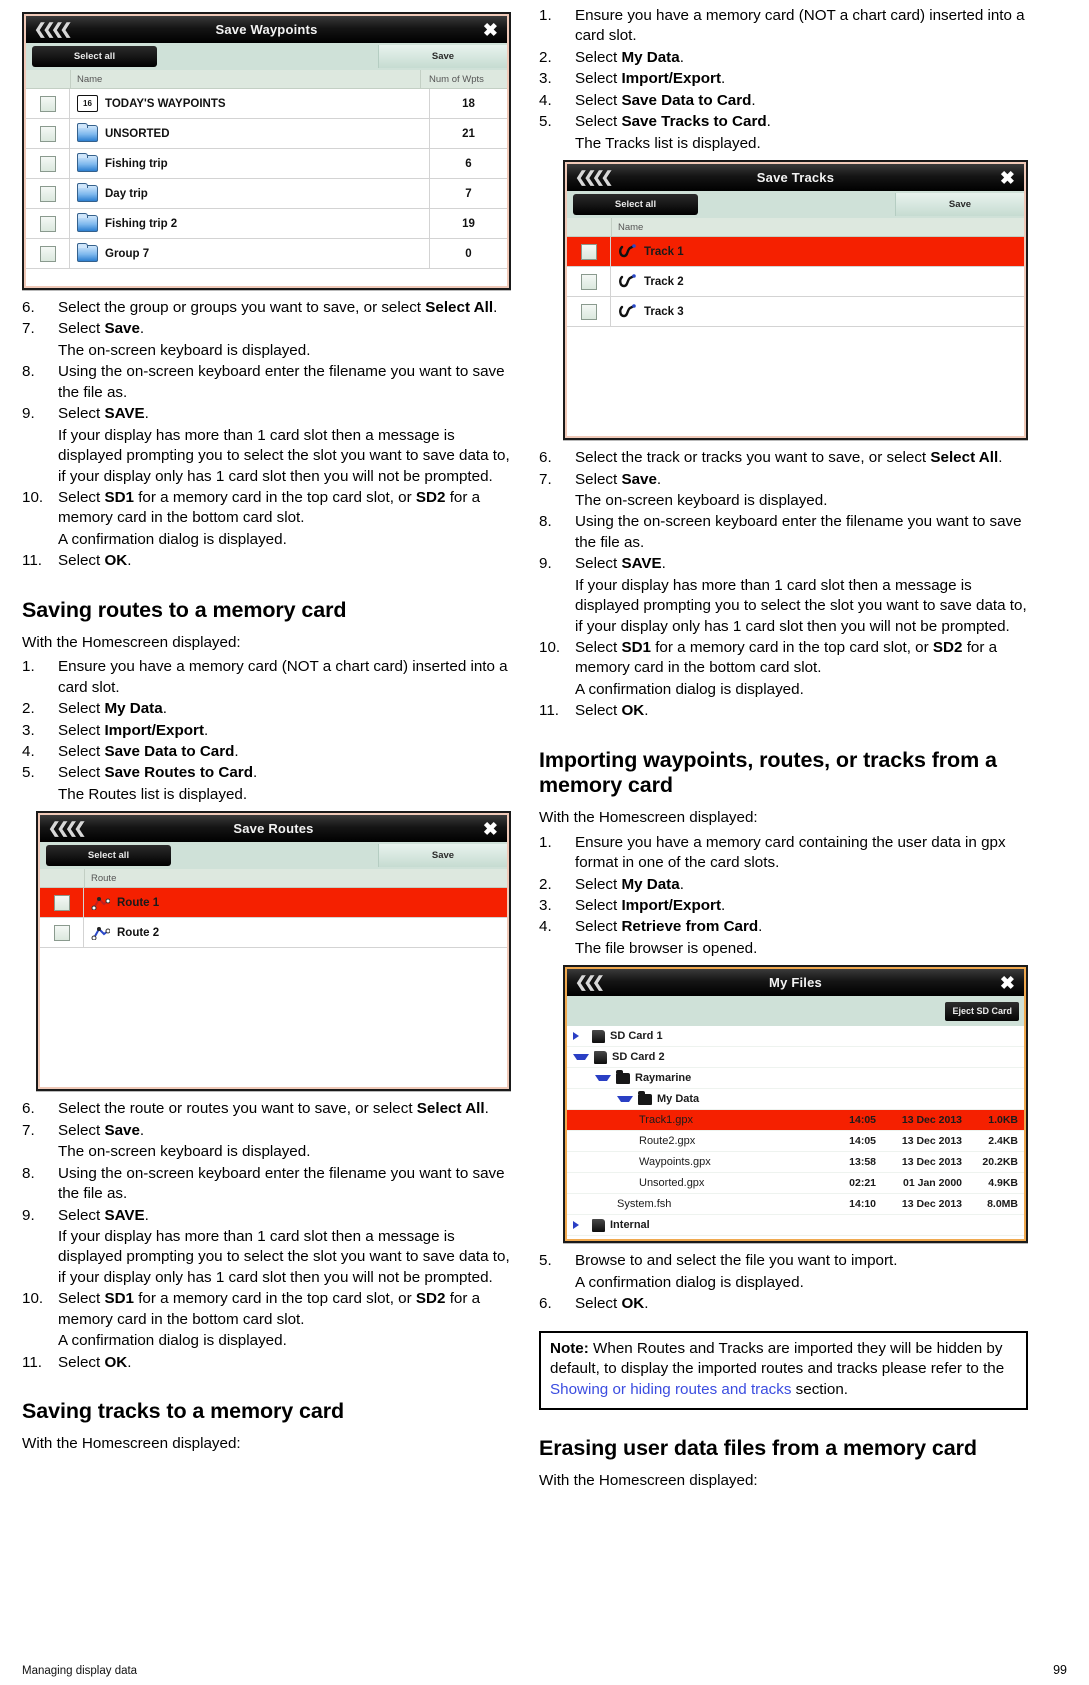 The image size is (1089, 1685). I want to click on step-text: Select OK., so click(95, 561).